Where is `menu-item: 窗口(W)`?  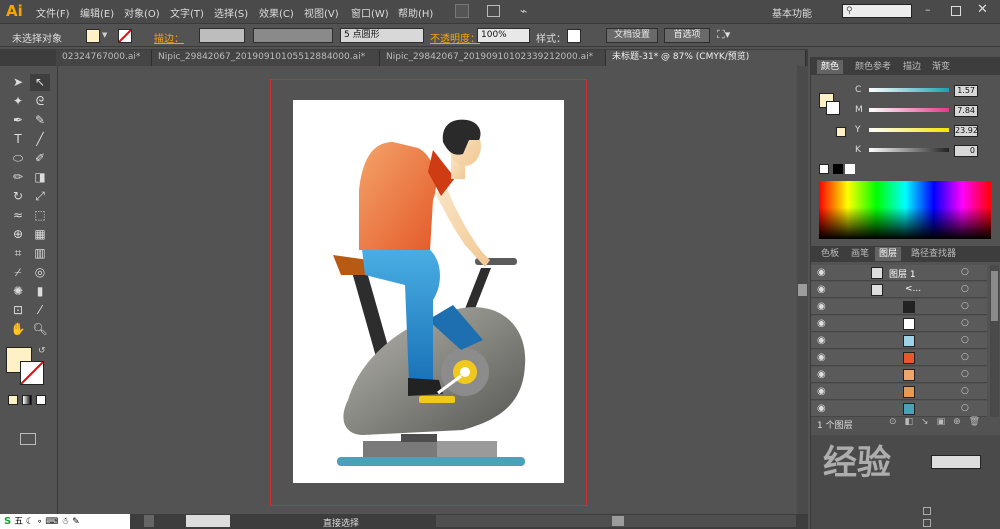
menu-item: 窗口(W) is located at coordinates (370, 12).